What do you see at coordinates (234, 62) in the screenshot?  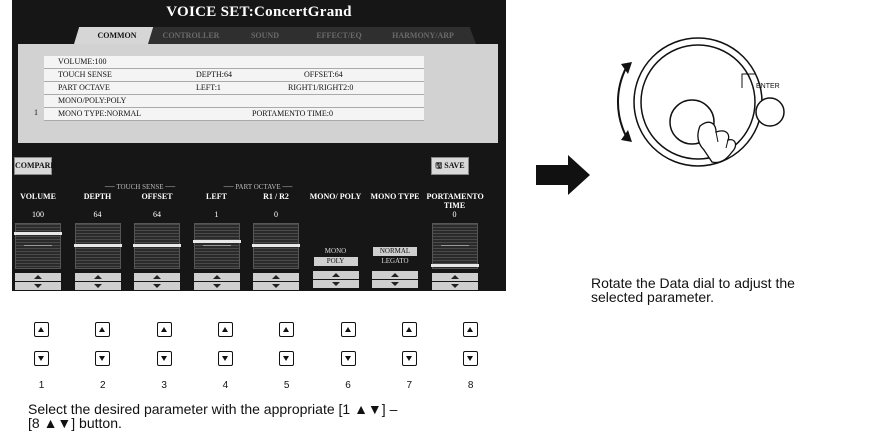 I see `table-row: VOLUME:100` at bounding box center [234, 62].